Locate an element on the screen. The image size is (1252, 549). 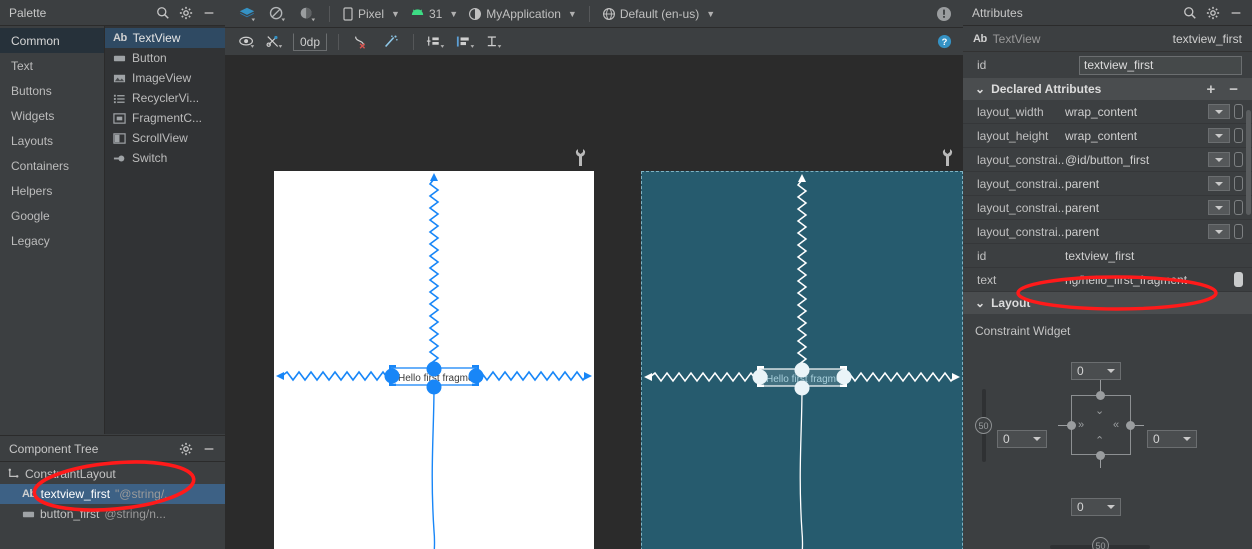
horizontal-bias-knob: 50 is located at coordinates (1100, 543).